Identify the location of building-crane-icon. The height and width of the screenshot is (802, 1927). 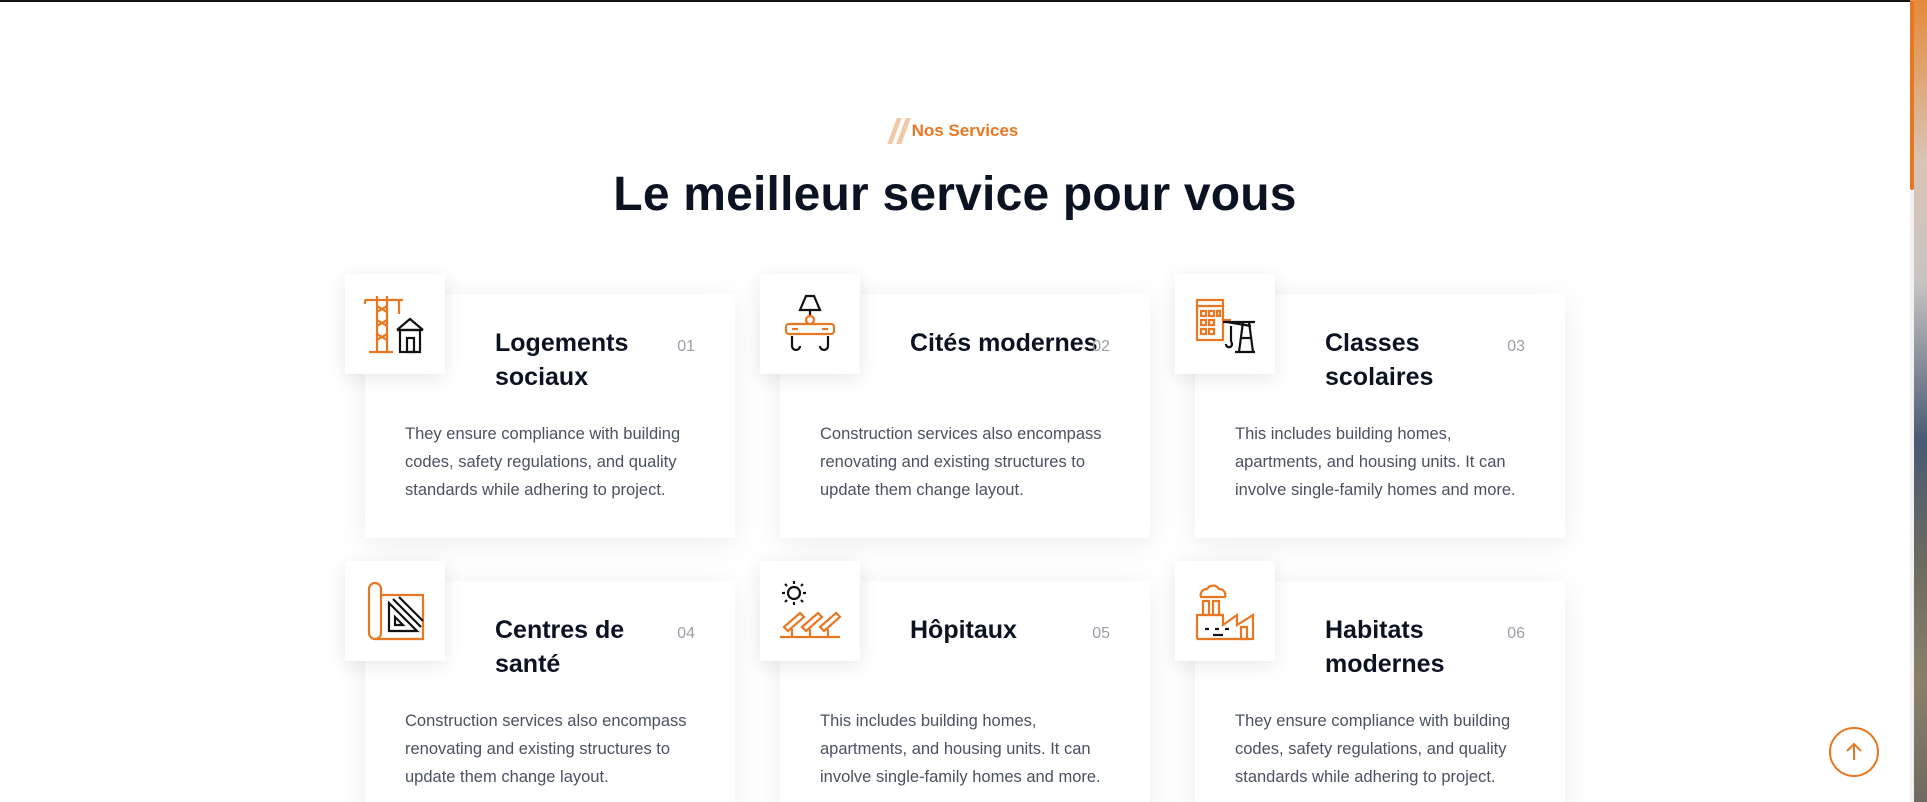
(1225, 324).